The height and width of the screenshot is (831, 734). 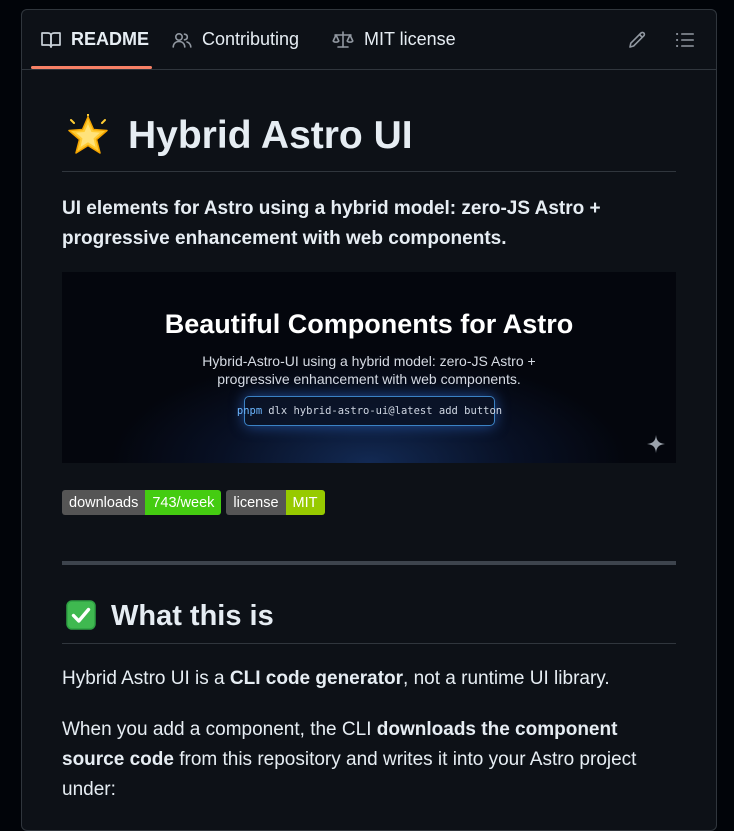 I want to click on p2-text-before: When you add a component, the CLI, so click(x=219, y=729).